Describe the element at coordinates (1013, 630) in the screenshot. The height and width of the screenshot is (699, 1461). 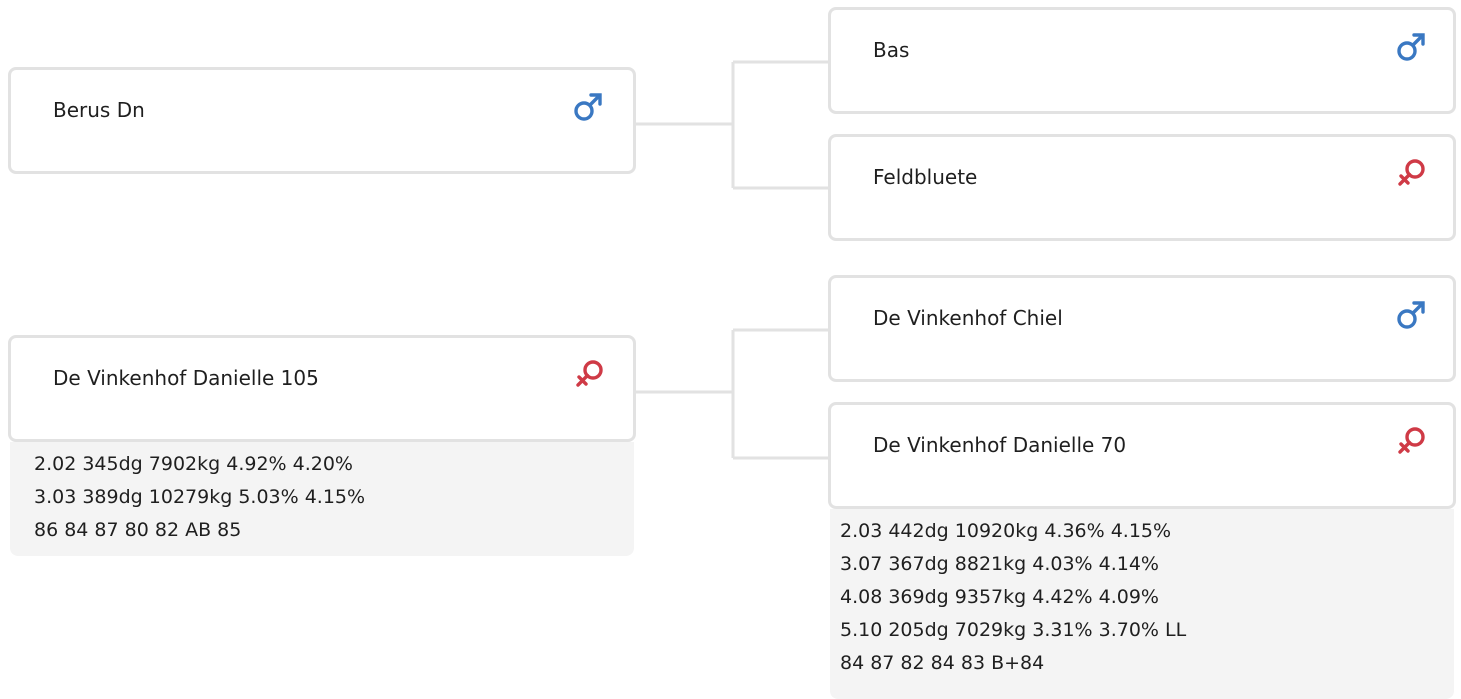
I see `stats-line: 5.10 205dg 7029kg 3.31% 3.70% LL` at that location.